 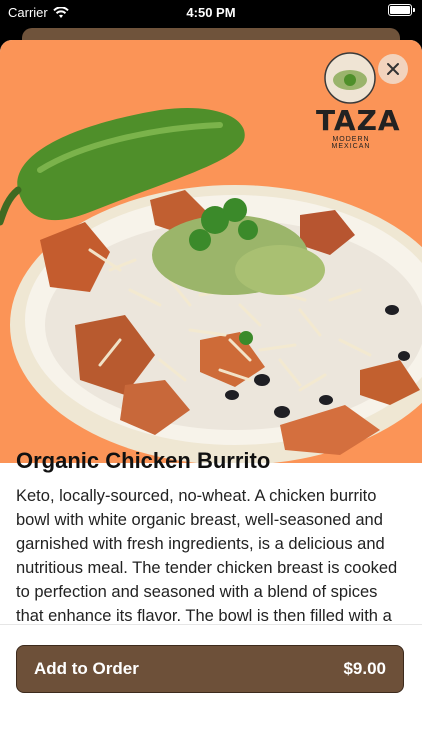 I want to click on close-button, so click(x=393, y=69).